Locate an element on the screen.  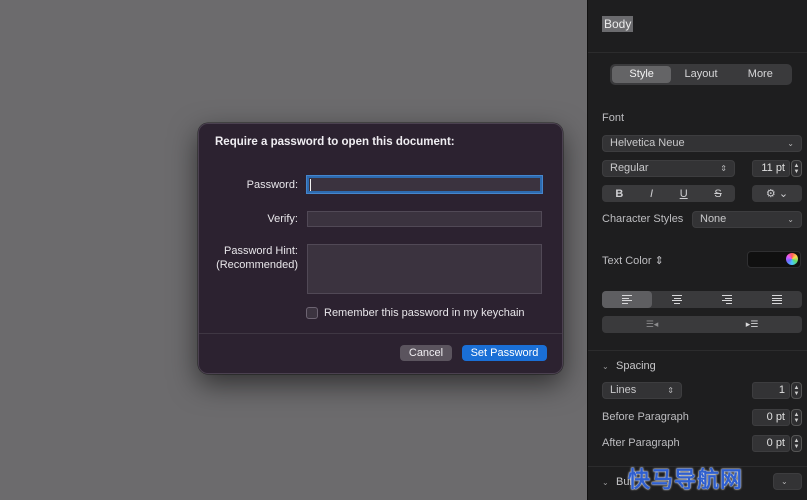
align-center-button is located at coordinates (677, 299).